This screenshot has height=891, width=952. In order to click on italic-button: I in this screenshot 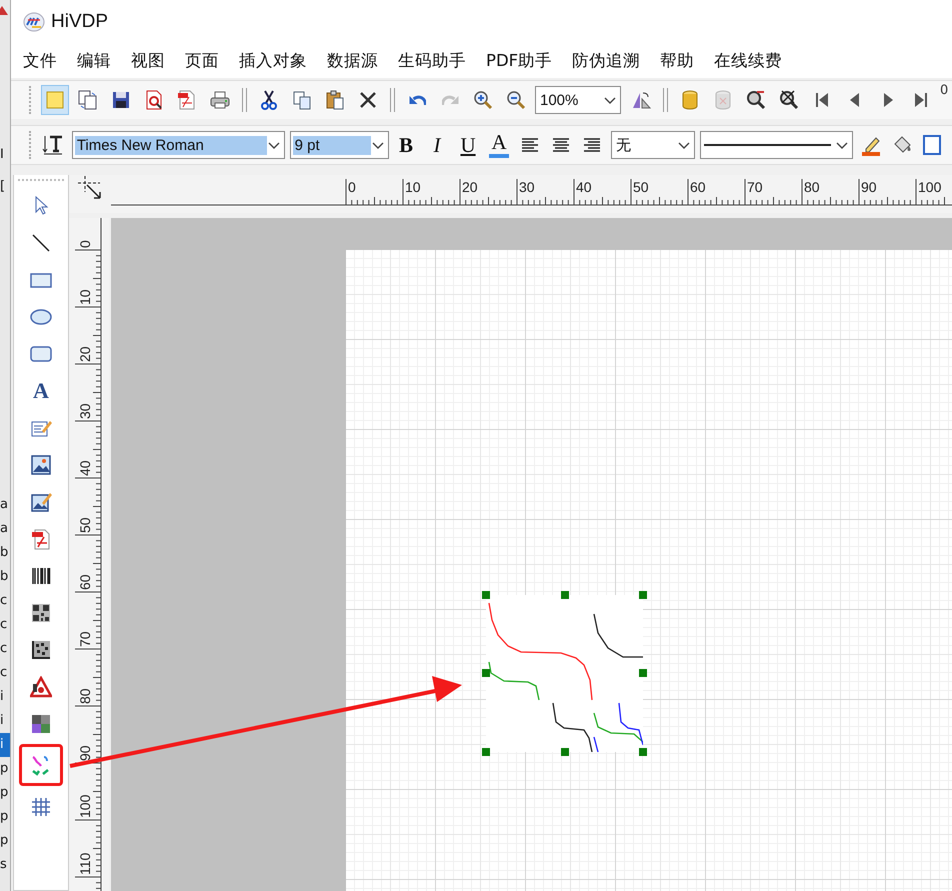, I will do `click(437, 145)`.